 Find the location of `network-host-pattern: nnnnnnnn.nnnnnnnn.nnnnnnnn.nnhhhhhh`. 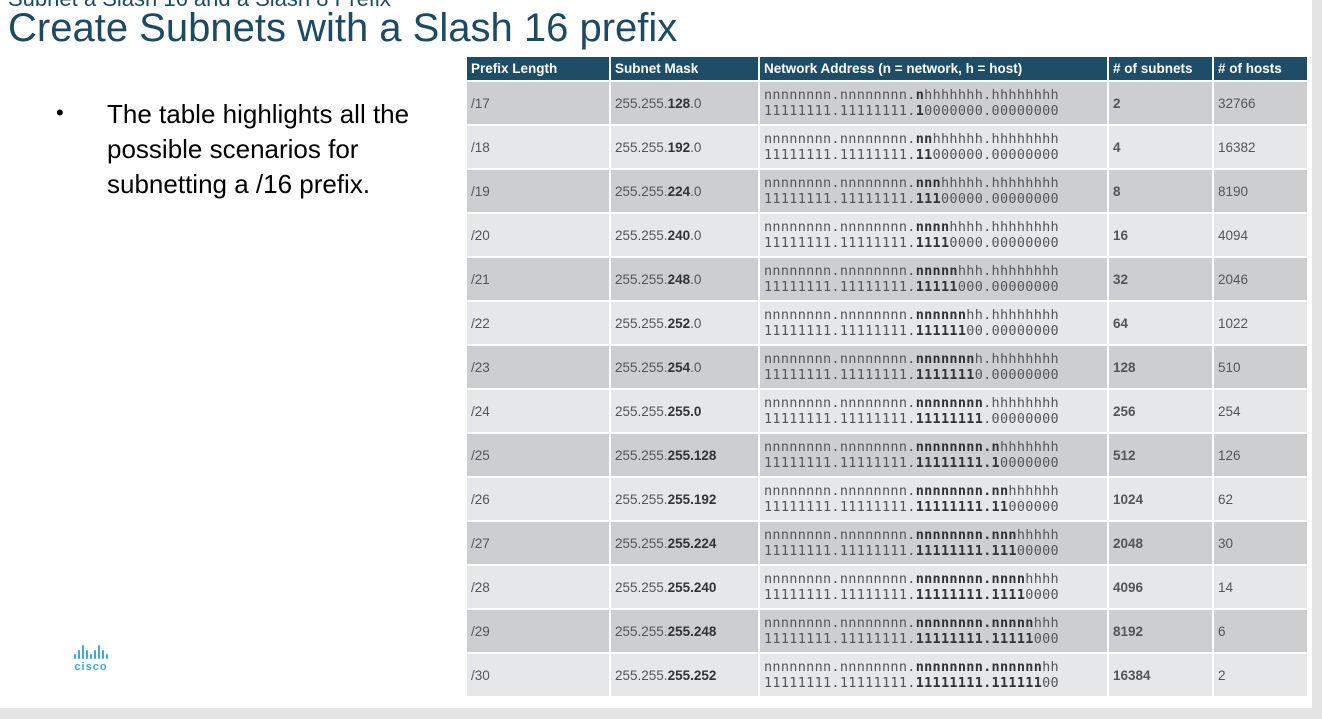

network-host-pattern: nnnnnnnn.nnnnnnnn.nnnnnnnn.nnhhhhhh is located at coordinates (933, 491).